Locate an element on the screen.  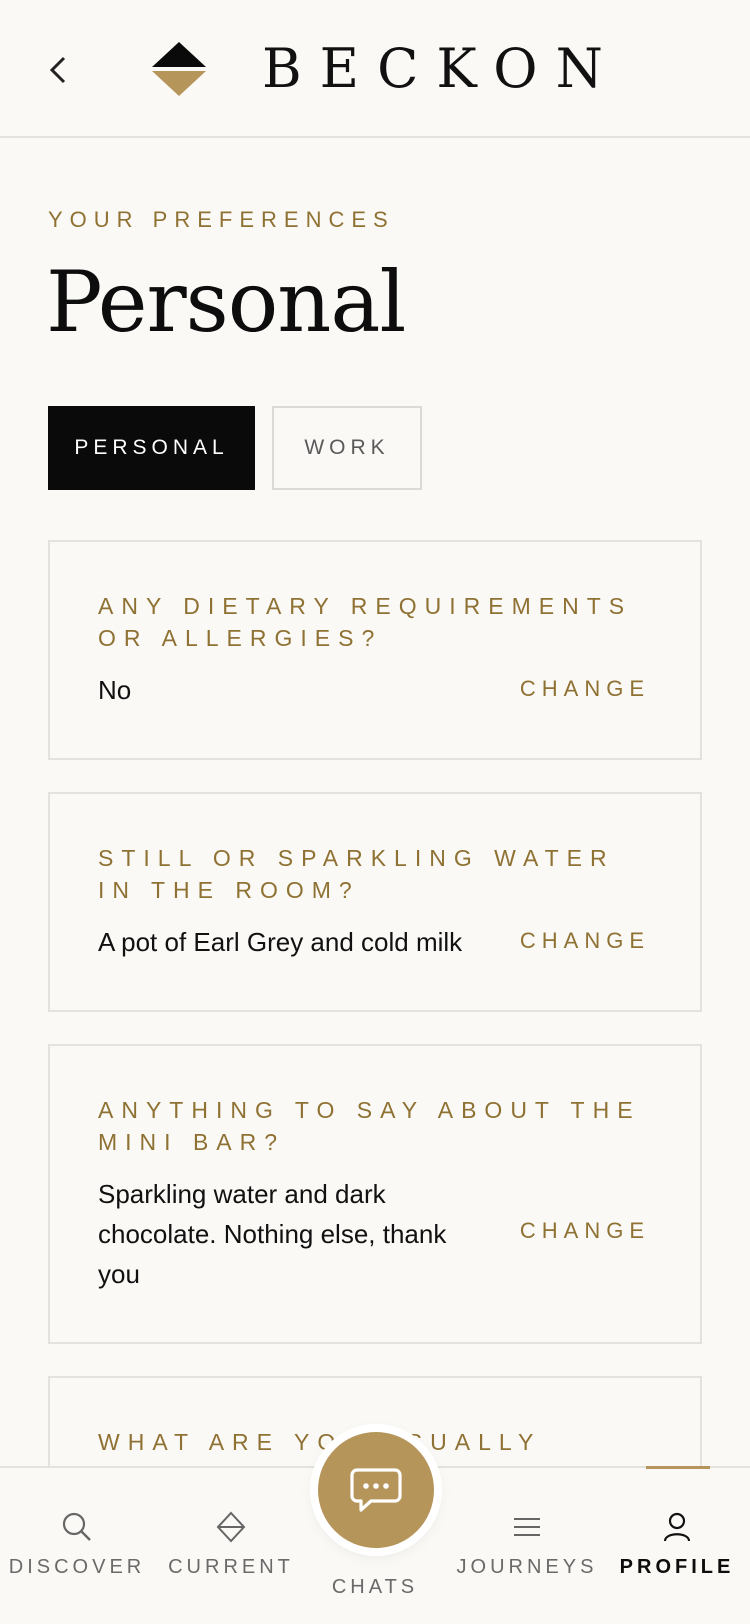
nav-label-chats: CHATS is located at coordinates (375, 1587).